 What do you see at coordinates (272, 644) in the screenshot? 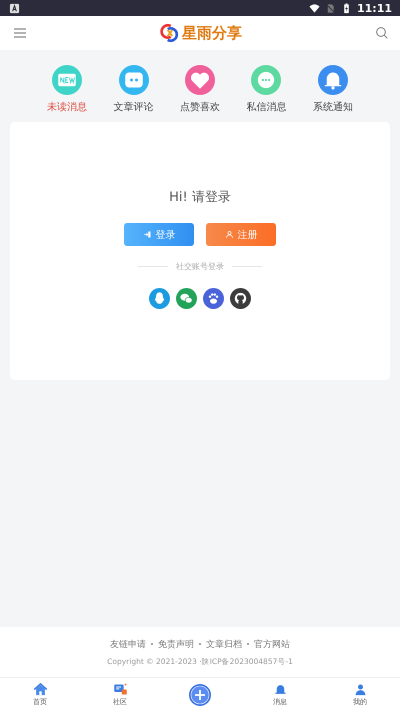
I see `footer-link: 官方网站` at bounding box center [272, 644].